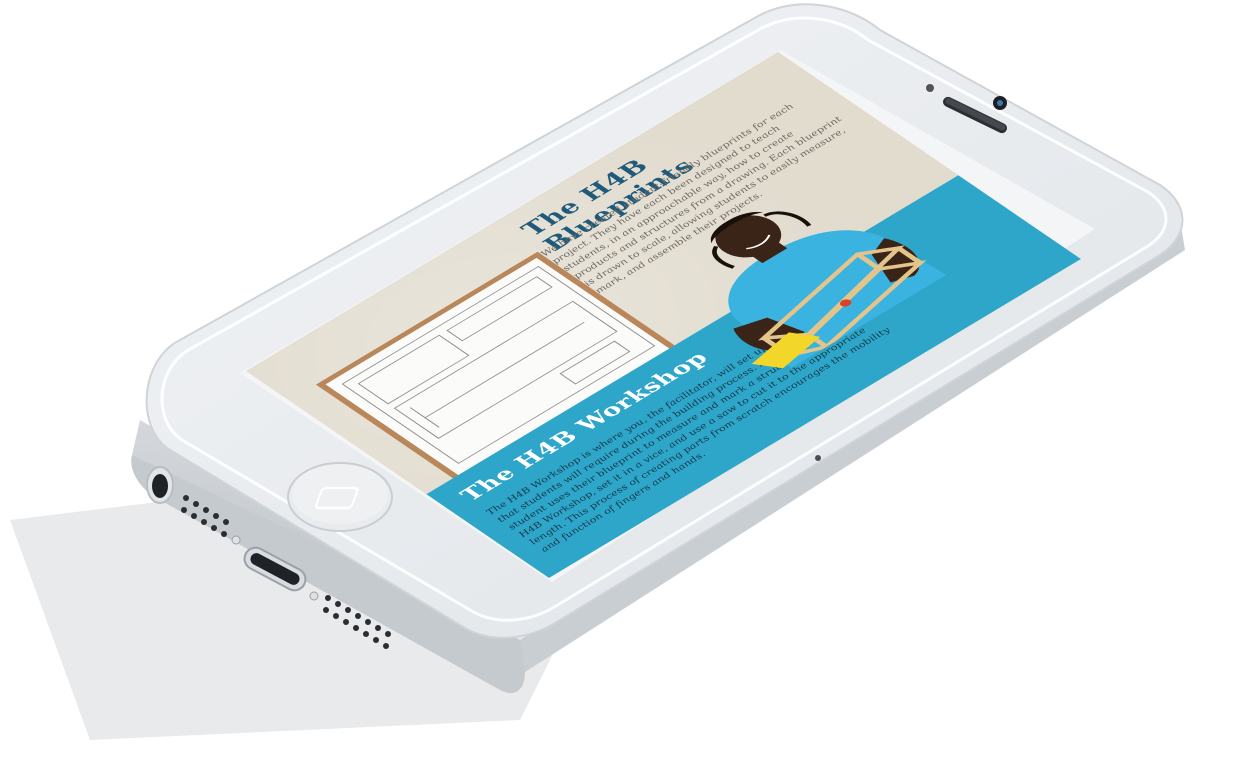  I want to click on headphone-jack, so click(160, 485).